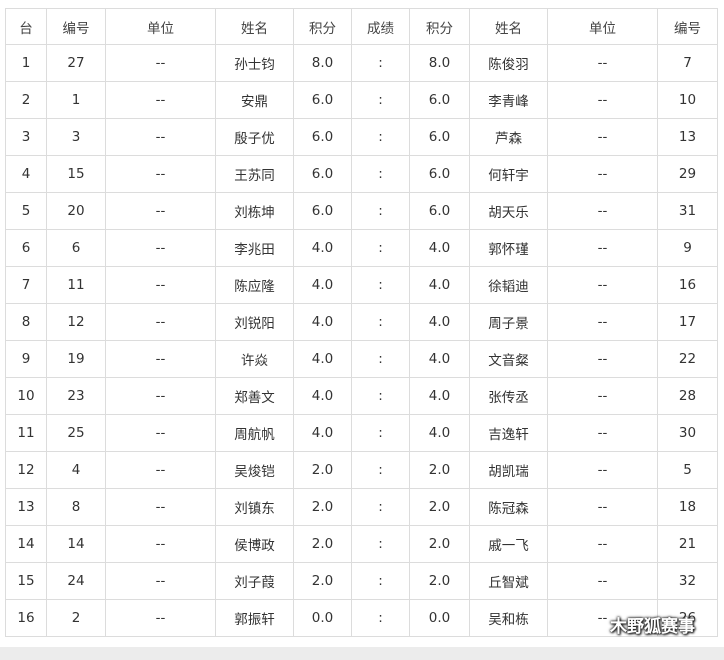 The width and height of the screenshot is (724, 660). I want to click on points-right-cell: 0.0, so click(439, 618).